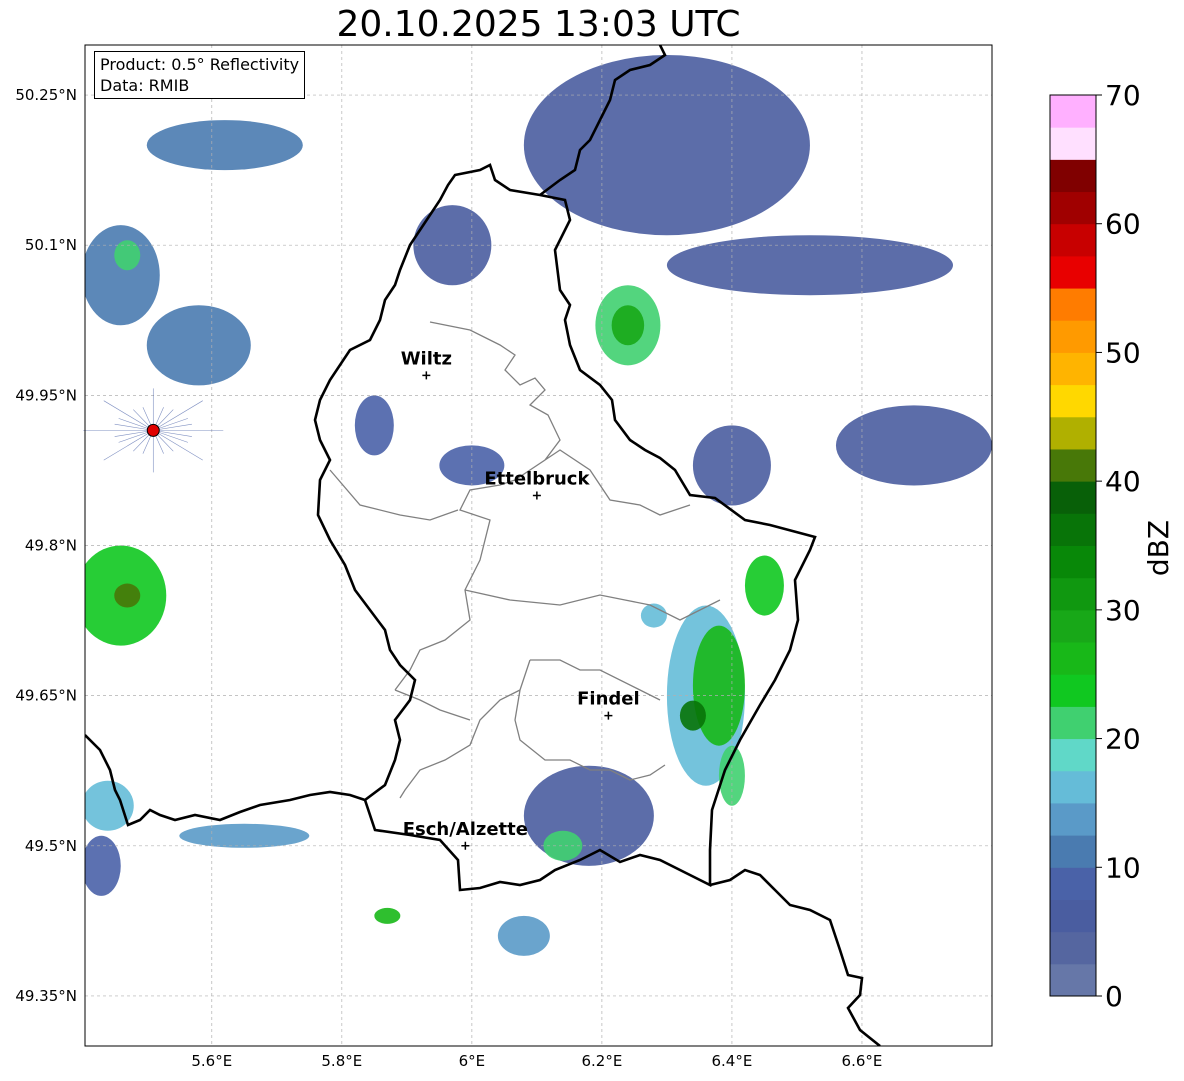 This screenshot has width=1184, height=1081. I want to click on radar-site, so click(153, 430).